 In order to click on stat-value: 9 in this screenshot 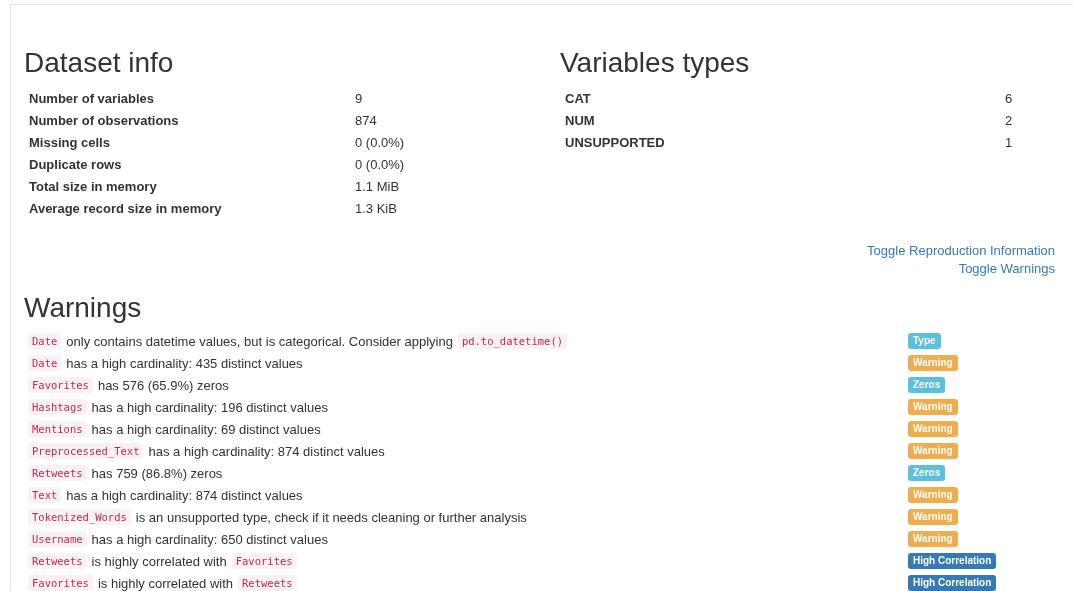, I will do `click(359, 98)`.